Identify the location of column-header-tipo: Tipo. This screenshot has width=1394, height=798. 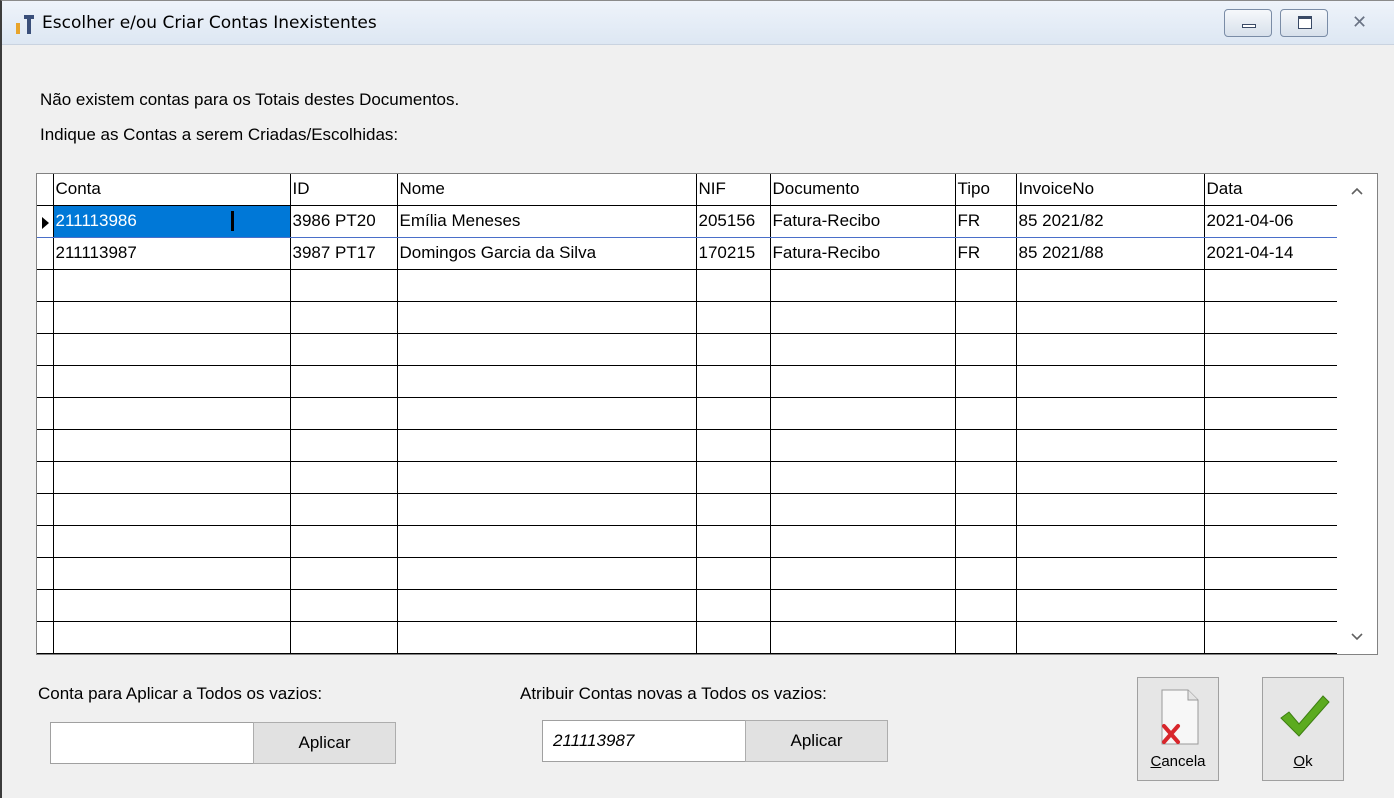
(986, 190).